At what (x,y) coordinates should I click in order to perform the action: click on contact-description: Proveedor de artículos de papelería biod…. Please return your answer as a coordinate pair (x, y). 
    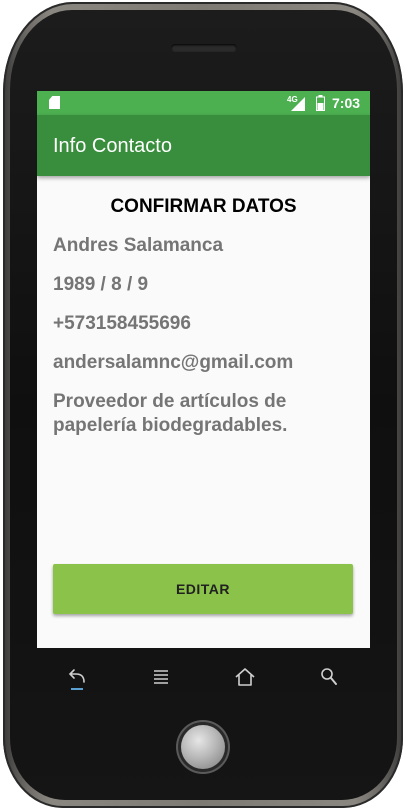
    Looking at the image, I should click on (170, 413).